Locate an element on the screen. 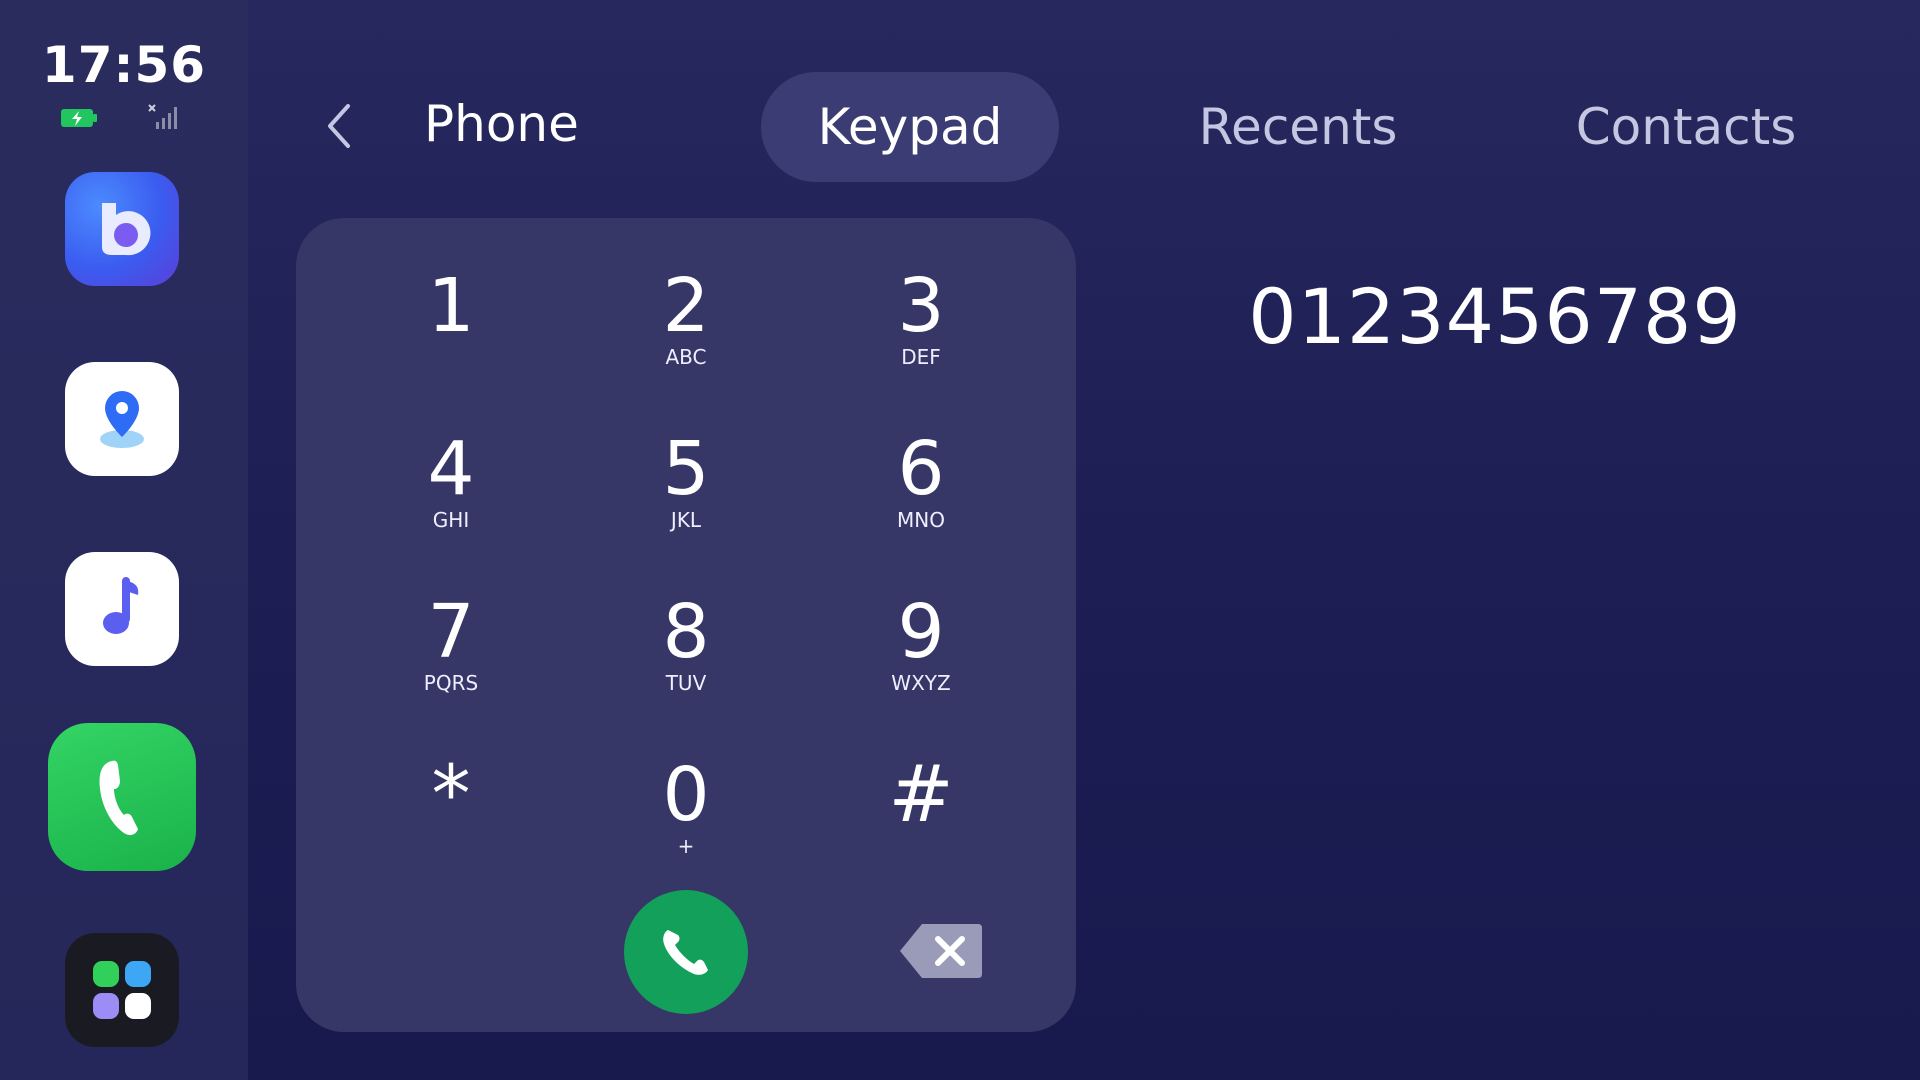 Image resolution: width=1920 pixels, height=1080 pixels. key-digit: 0 is located at coordinates (686, 795).